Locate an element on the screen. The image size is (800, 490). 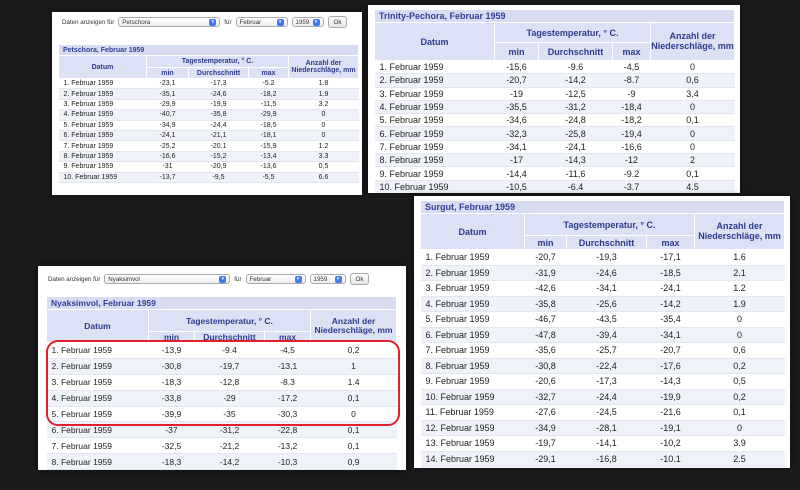
table-row: 1. Februar 1959 -15,6 -9.6 -4,5 0 is located at coordinates (554, 67).